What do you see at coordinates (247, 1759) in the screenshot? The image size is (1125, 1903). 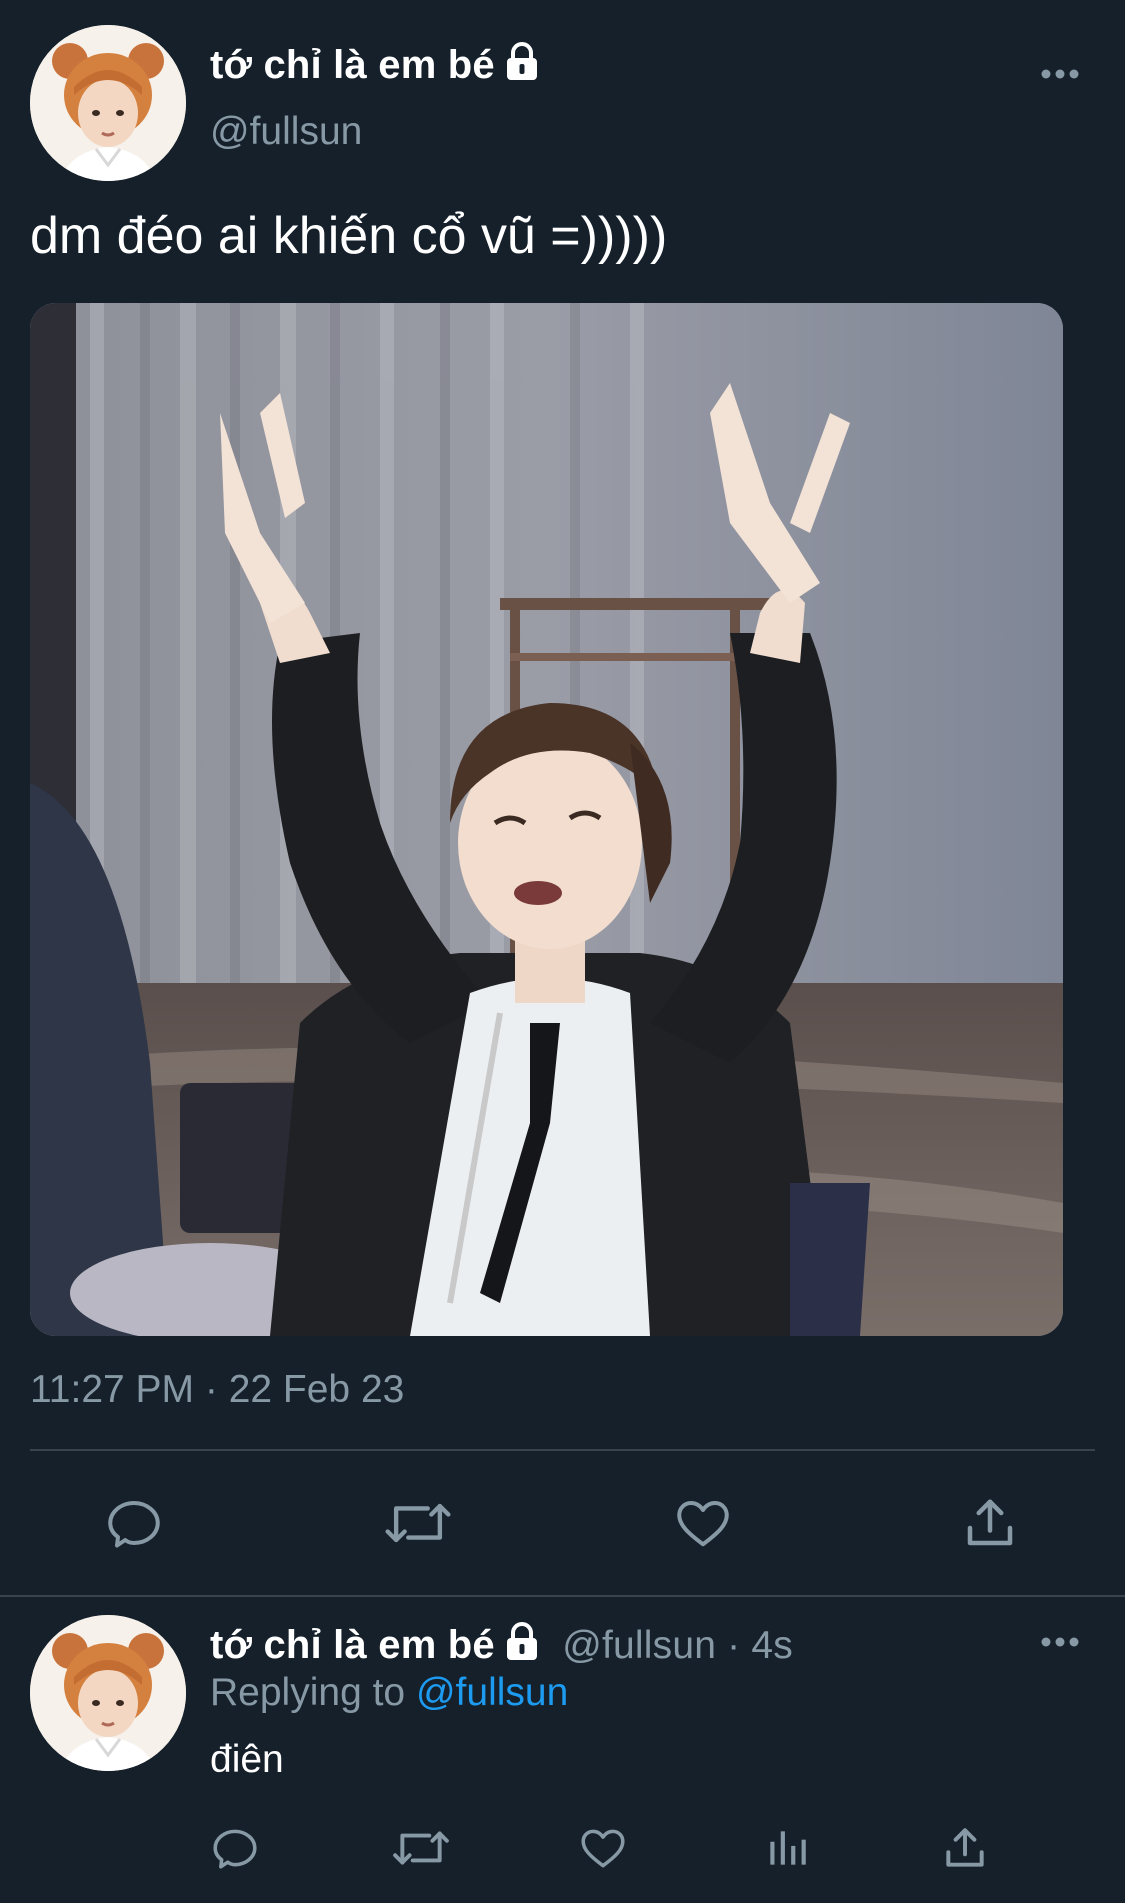 I see `reply-text: điên` at bounding box center [247, 1759].